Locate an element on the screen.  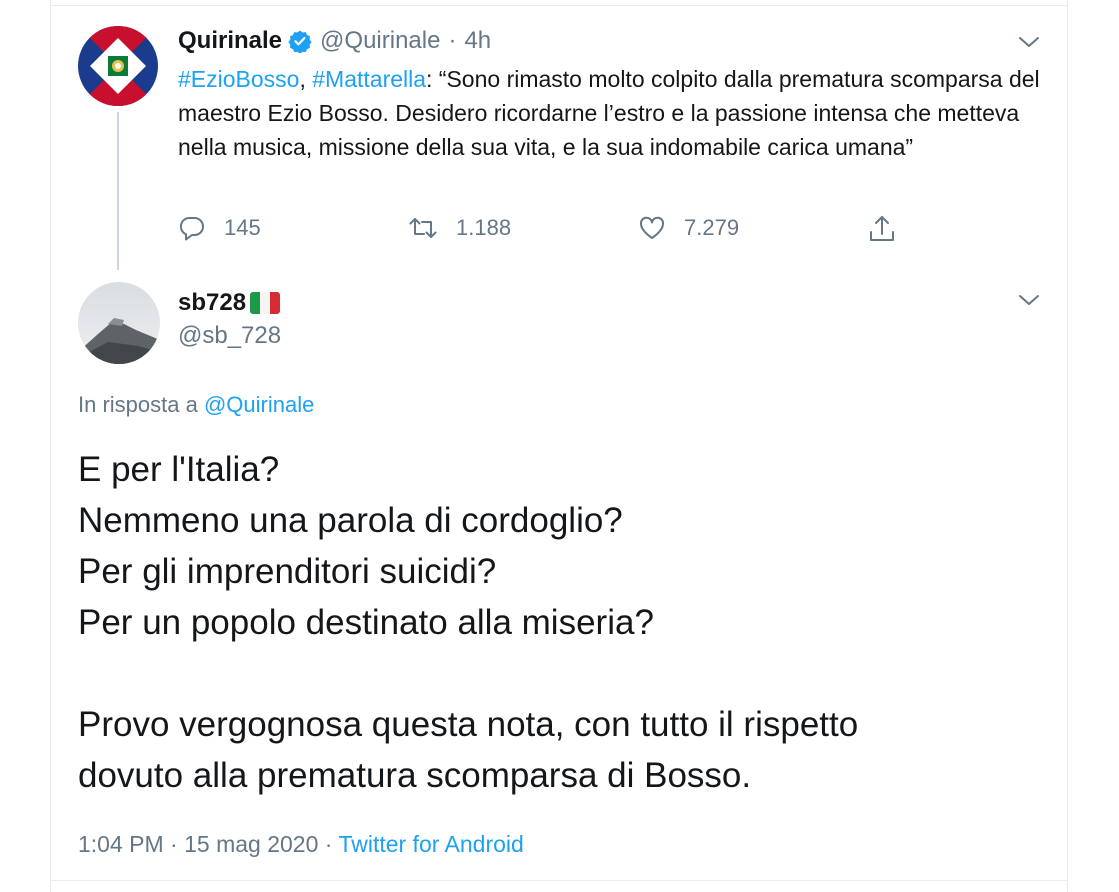
hashtag-comma: , is located at coordinates (302, 79).